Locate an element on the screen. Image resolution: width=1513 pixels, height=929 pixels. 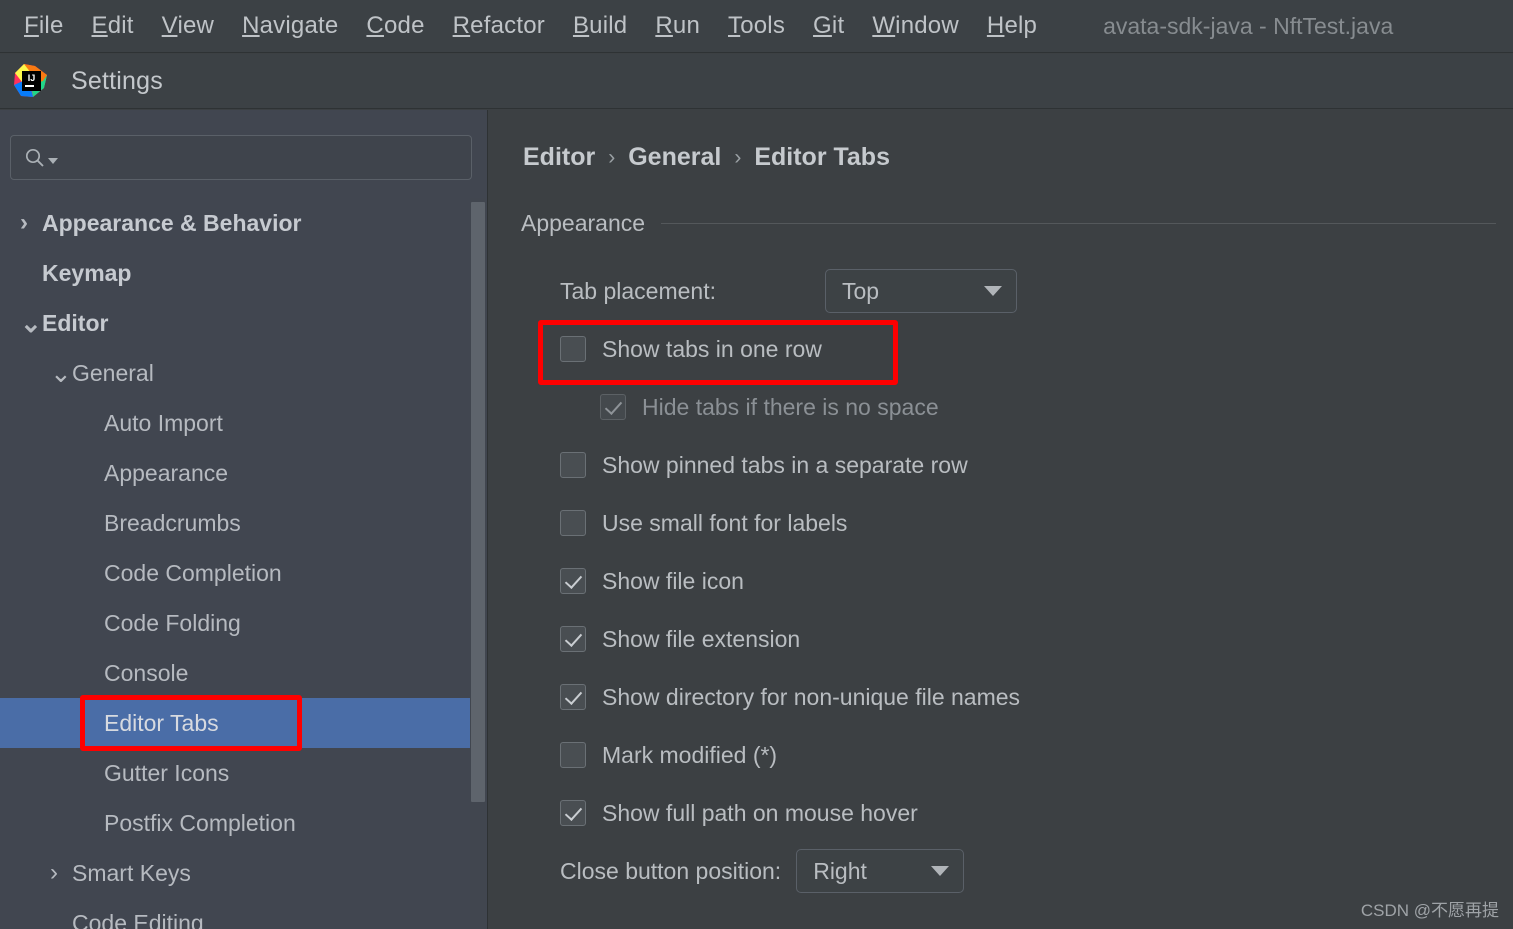
tab-placement-select: Top is located at coordinates (921, 291).